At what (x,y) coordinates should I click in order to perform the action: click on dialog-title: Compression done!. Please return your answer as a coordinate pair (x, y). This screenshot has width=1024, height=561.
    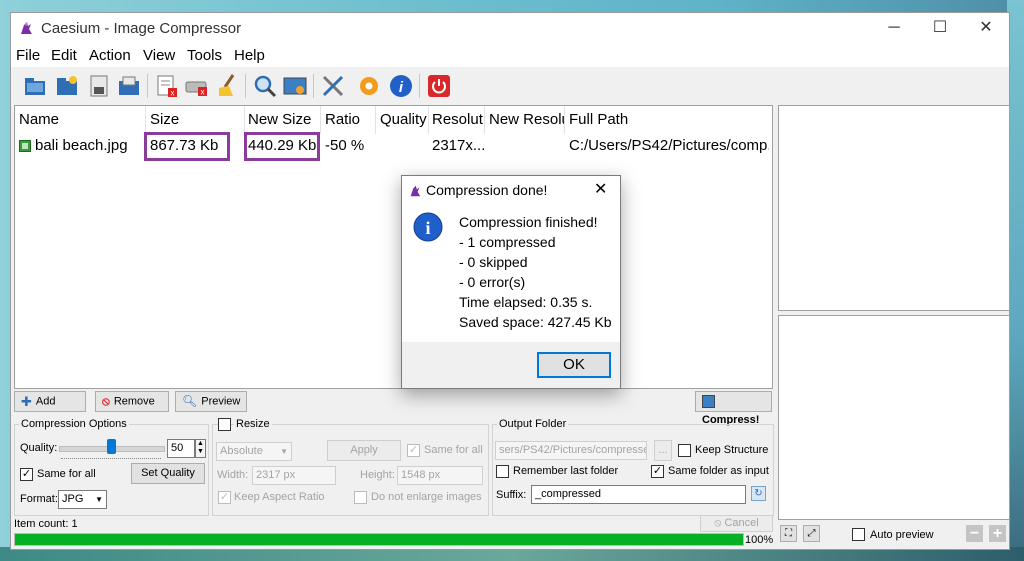
    Looking at the image, I should click on (487, 190).